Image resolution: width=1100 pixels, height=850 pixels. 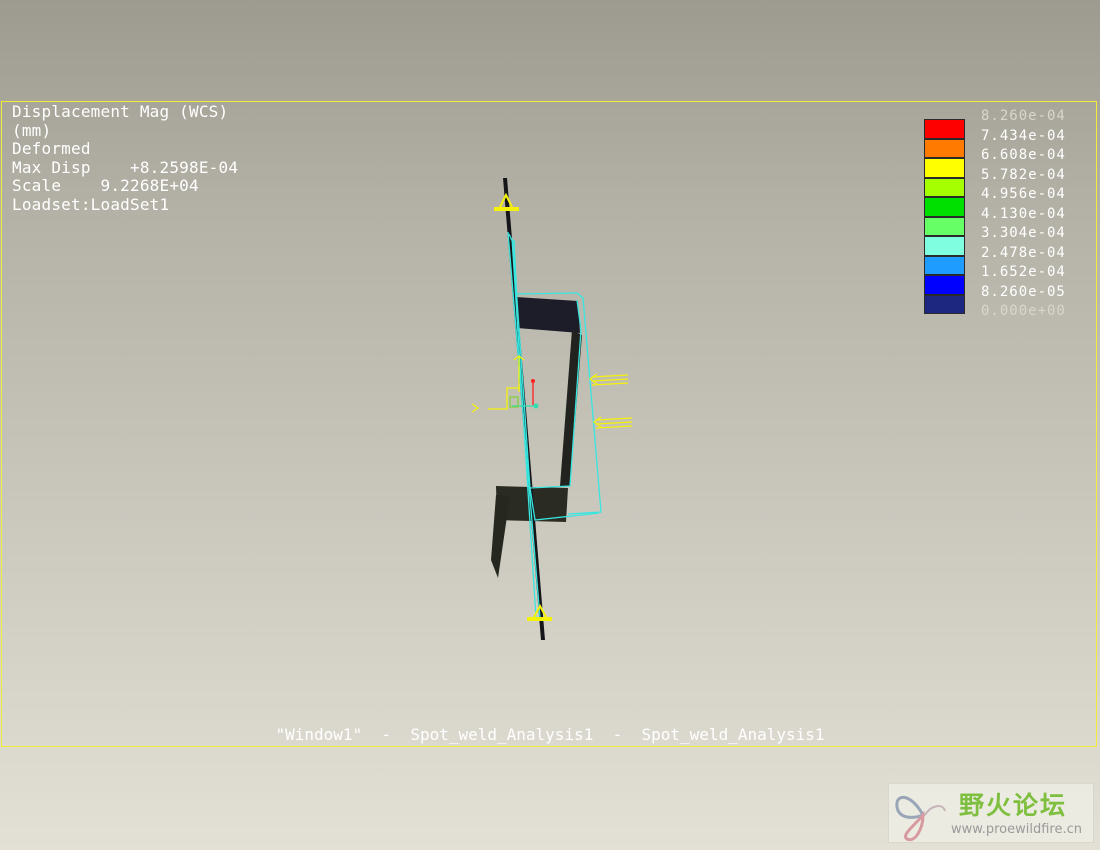 I want to click on butterfly-logo-icon, so click(x=920, y=819).